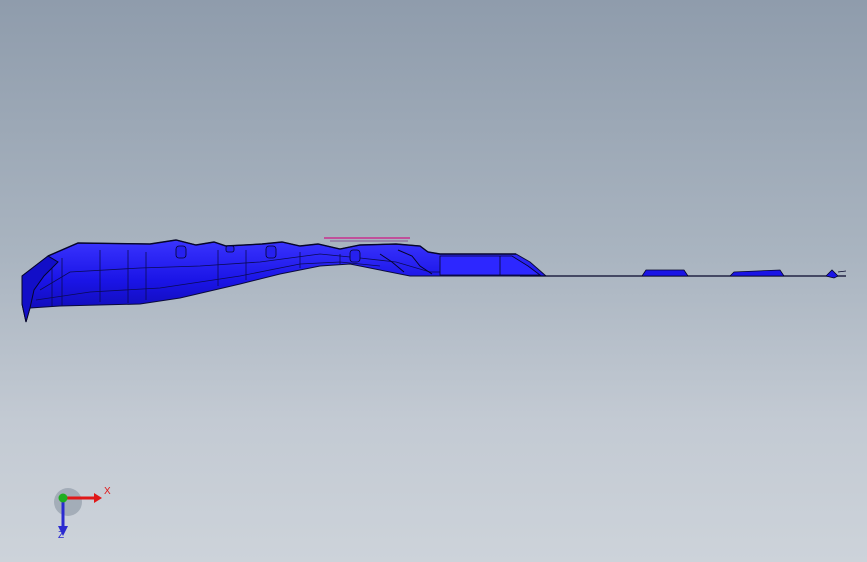 Image resolution: width=867 pixels, height=562 pixels. Describe the element at coordinates (61, 535) in the screenshot. I see `z-axis-label: Z` at that location.